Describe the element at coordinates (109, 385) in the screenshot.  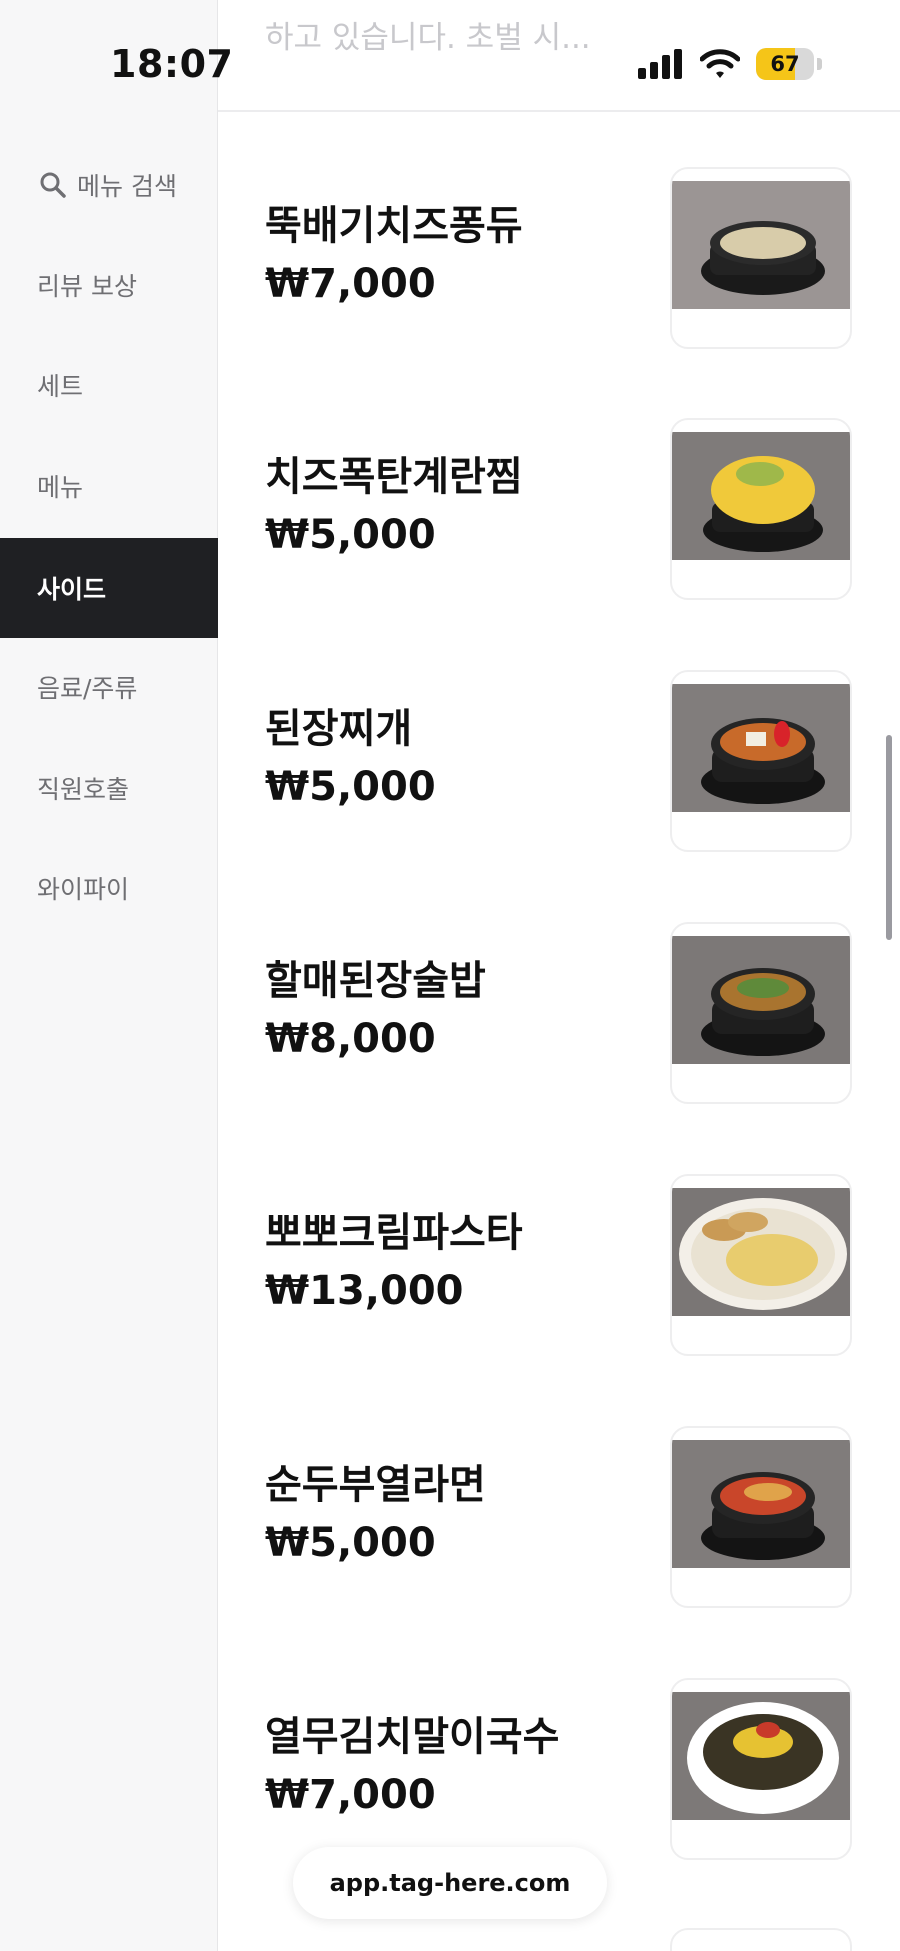
I see `sidebar-item-set: 세트` at that location.